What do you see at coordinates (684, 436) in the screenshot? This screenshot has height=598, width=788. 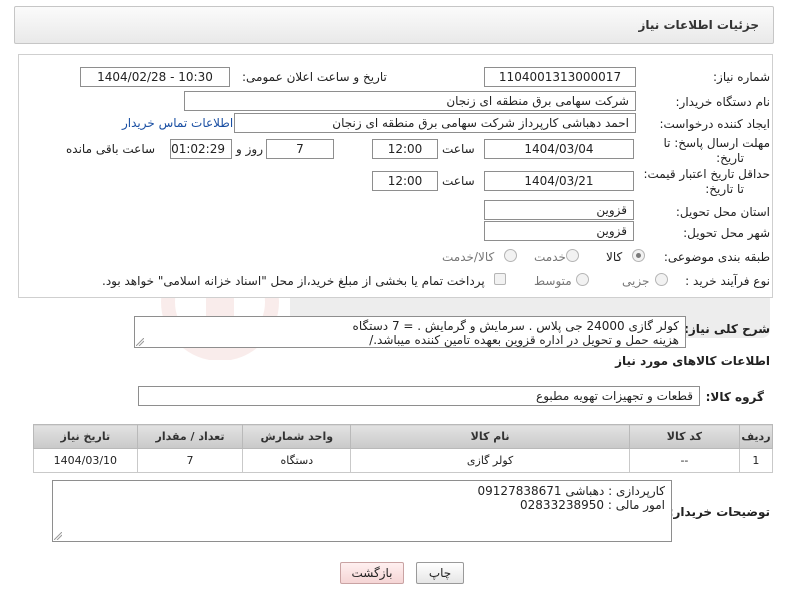 I see `col-item-code: کد کالا` at bounding box center [684, 436].